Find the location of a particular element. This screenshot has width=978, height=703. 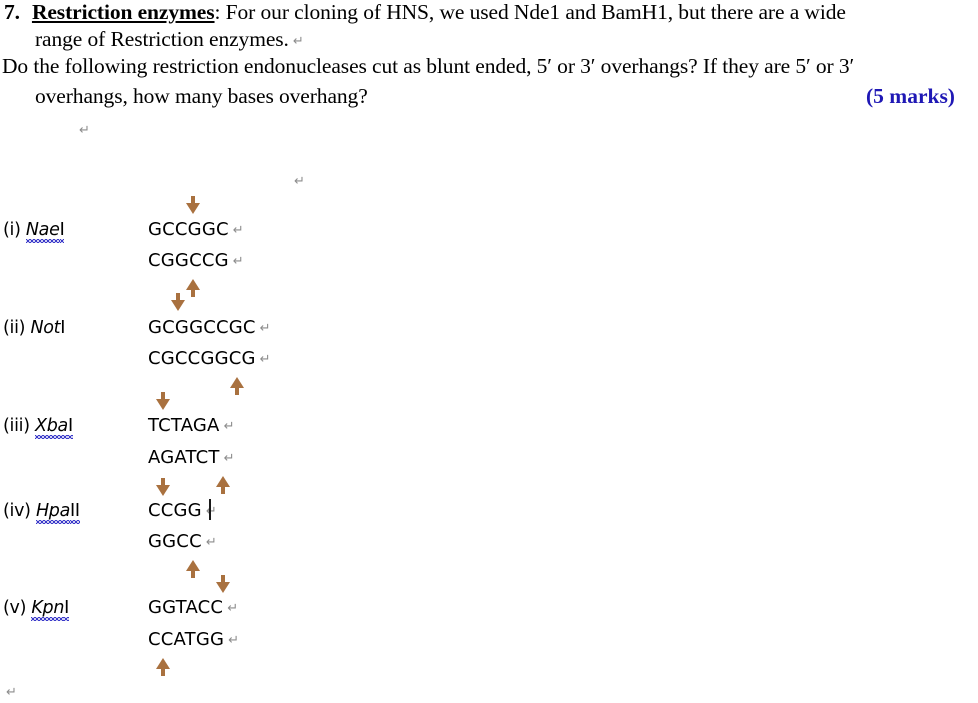

text-cursor is located at coordinates (209, 509).